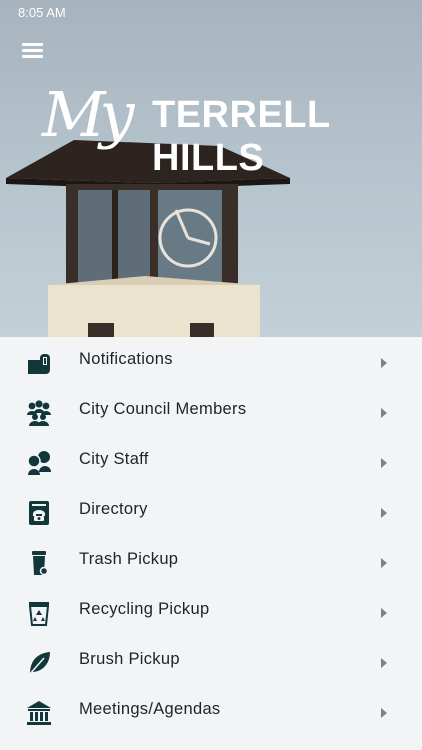  I want to click on recycle-bin-icon, so click(39, 614).